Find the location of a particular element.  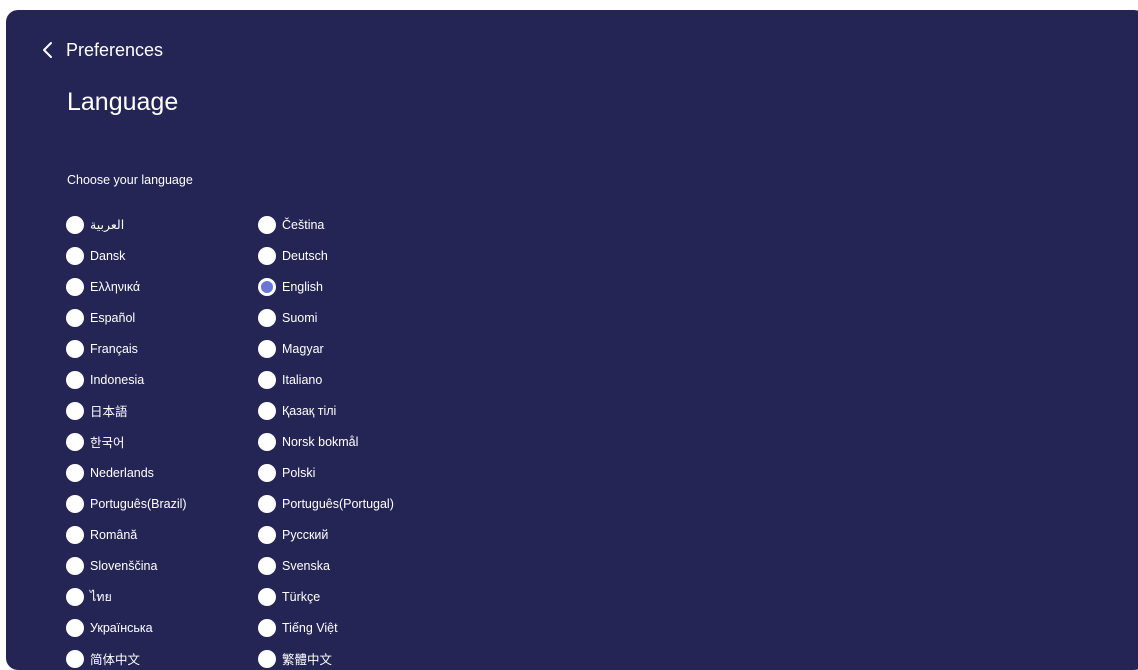

language-label: Ελληνικά is located at coordinates (115, 286).